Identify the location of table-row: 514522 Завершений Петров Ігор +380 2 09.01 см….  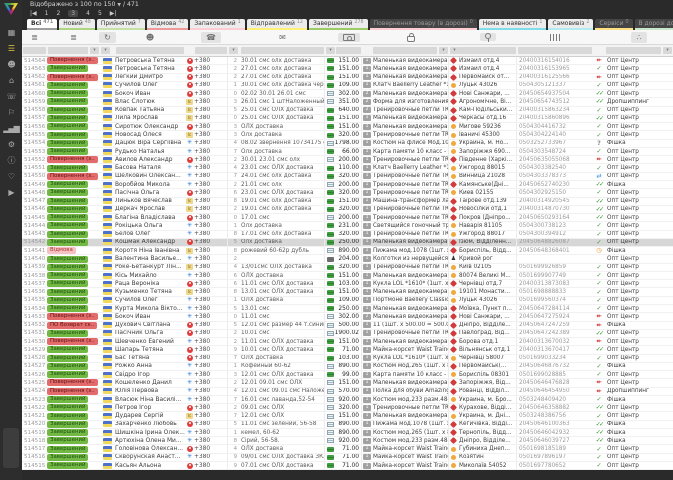
(347, 408).